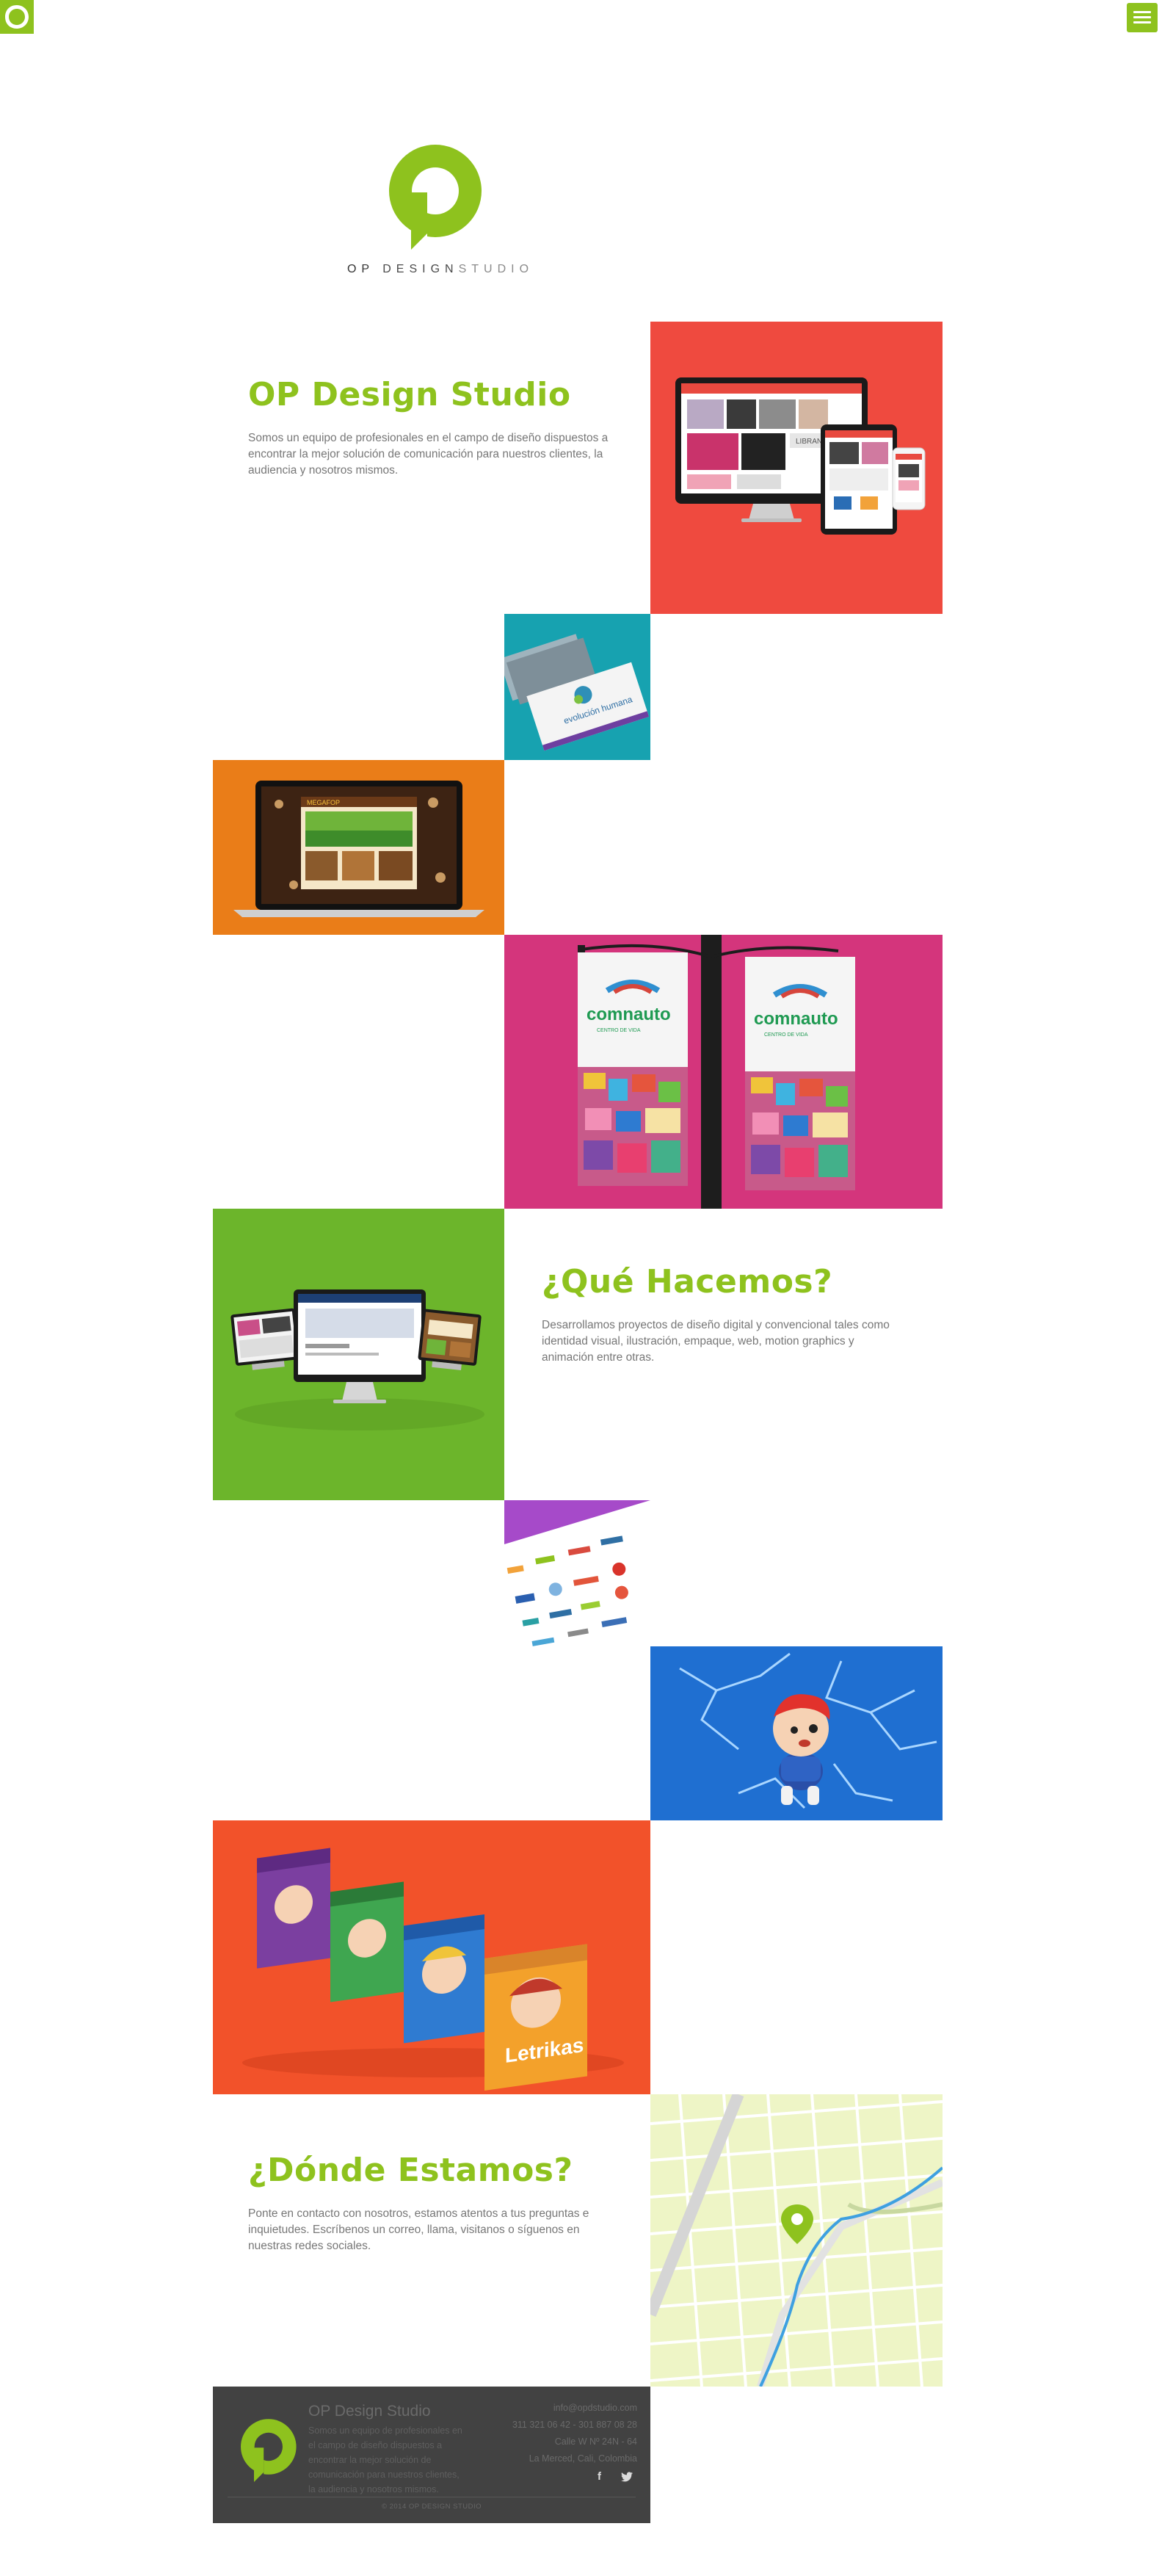 The height and width of the screenshot is (2576, 1162). I want to click on map-image, so click(796, 2240).